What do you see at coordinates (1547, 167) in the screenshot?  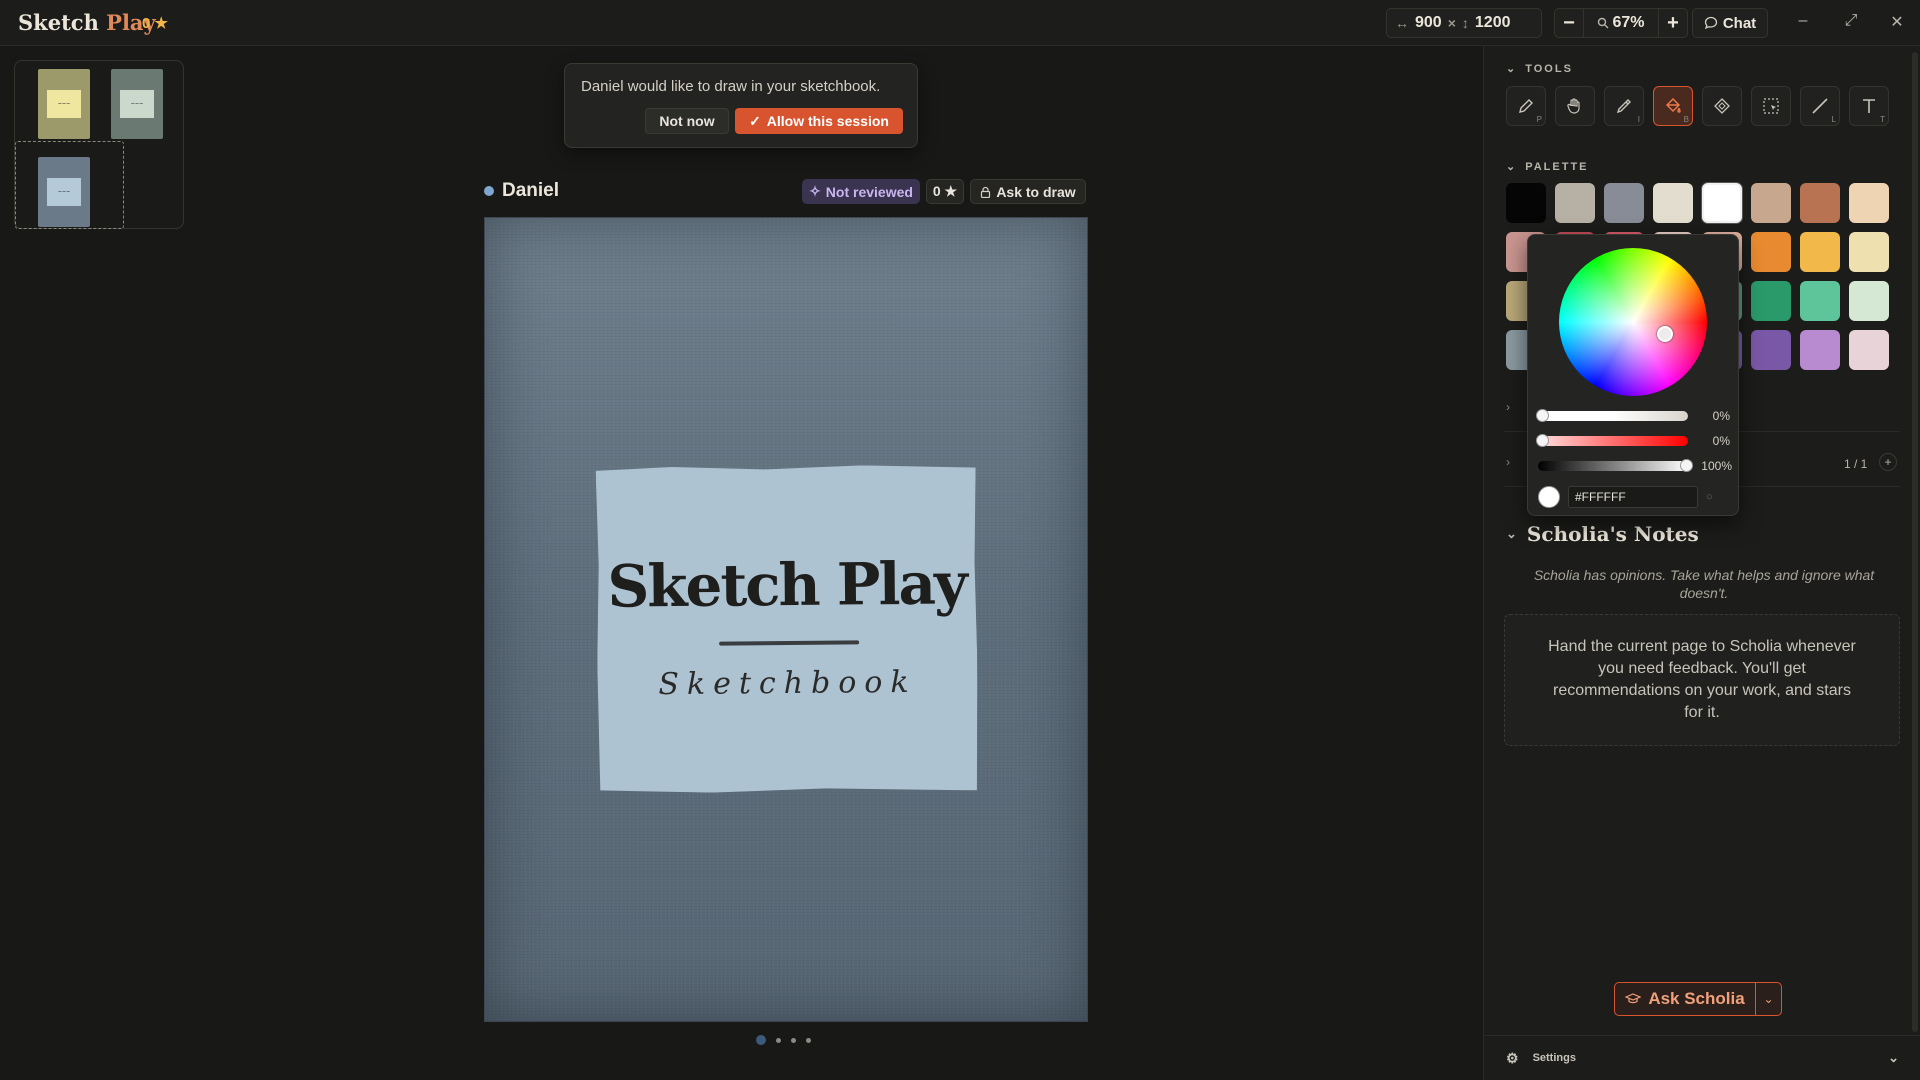 I see `palette-heading: ⌄ PALETTE` at bounding box center [1547, 167].